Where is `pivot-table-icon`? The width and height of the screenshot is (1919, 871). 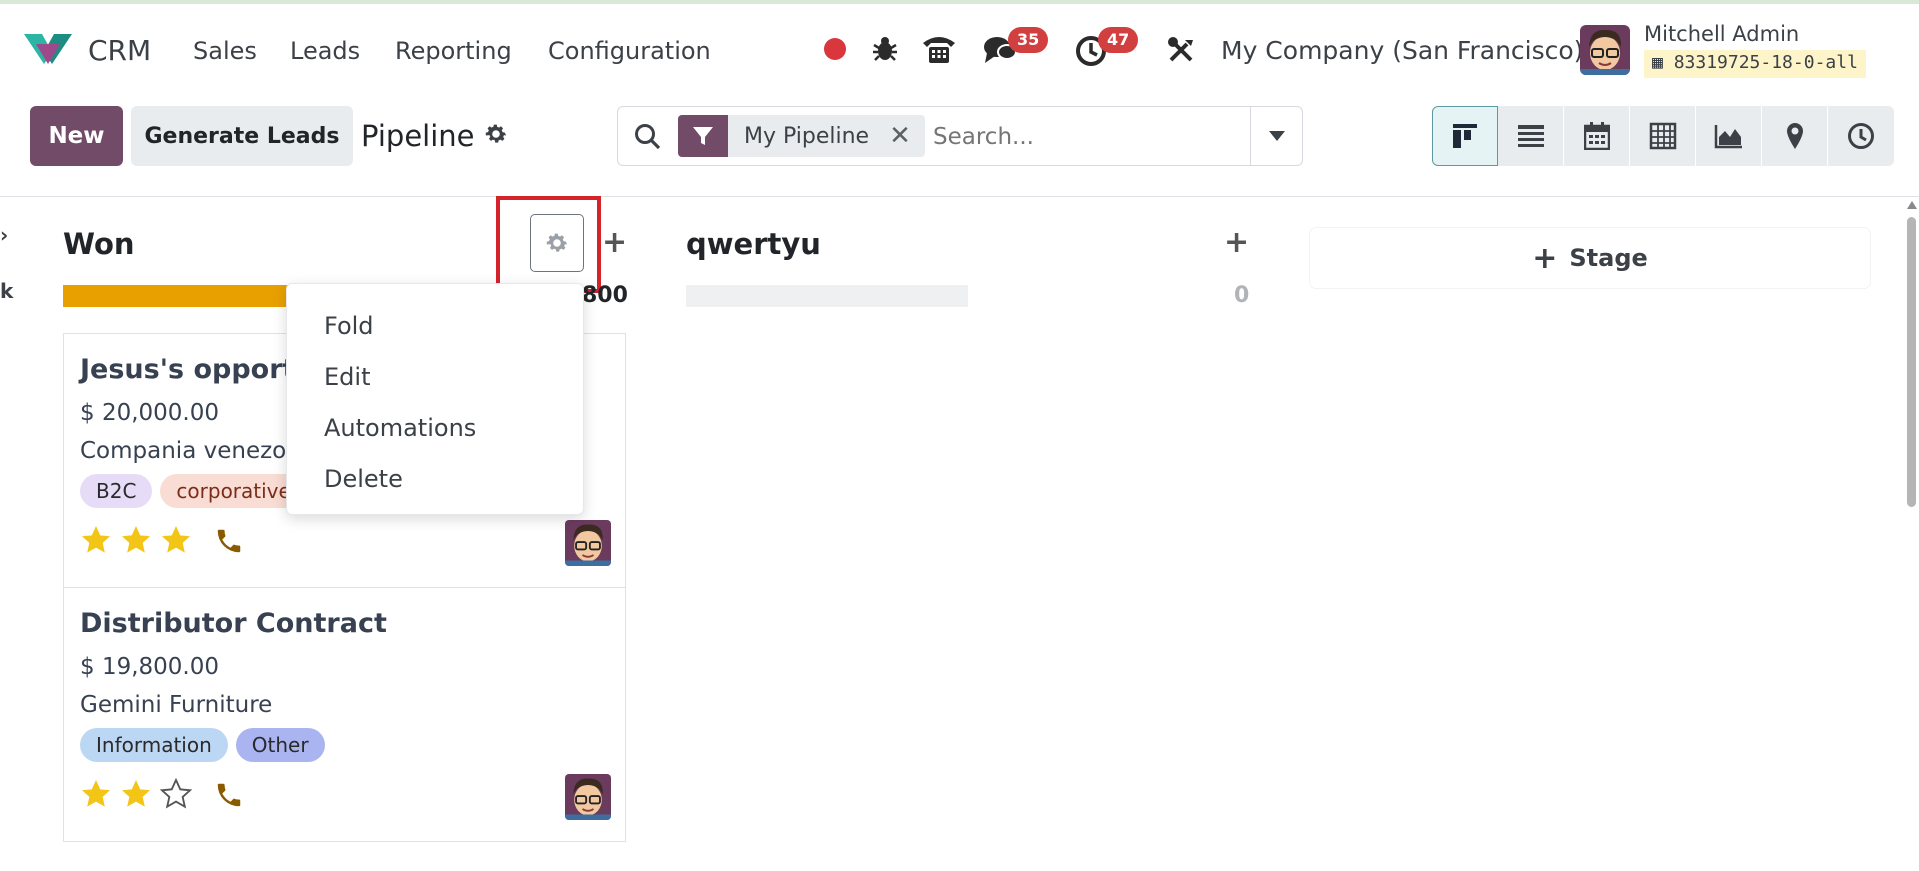
pivot-table-icon is located at coordinates (1662, 136).